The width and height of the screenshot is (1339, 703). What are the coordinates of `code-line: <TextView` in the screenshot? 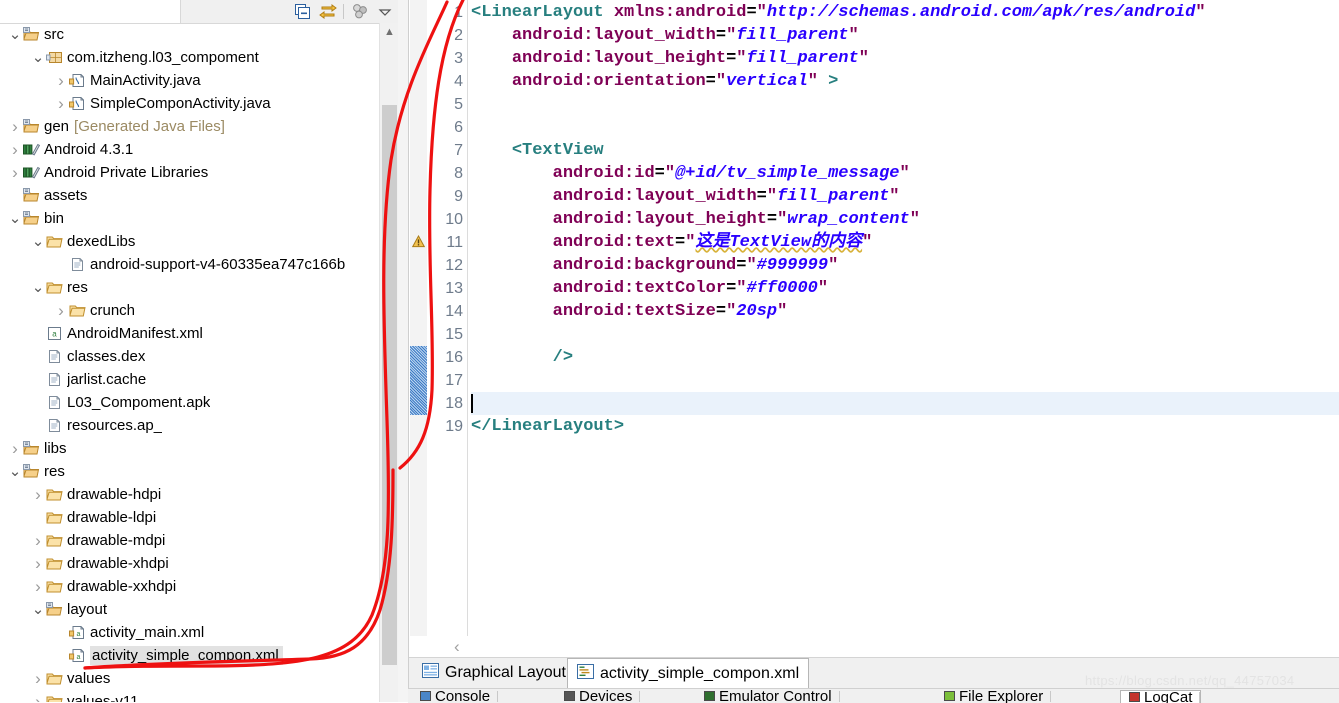 It's located at (537, 150).